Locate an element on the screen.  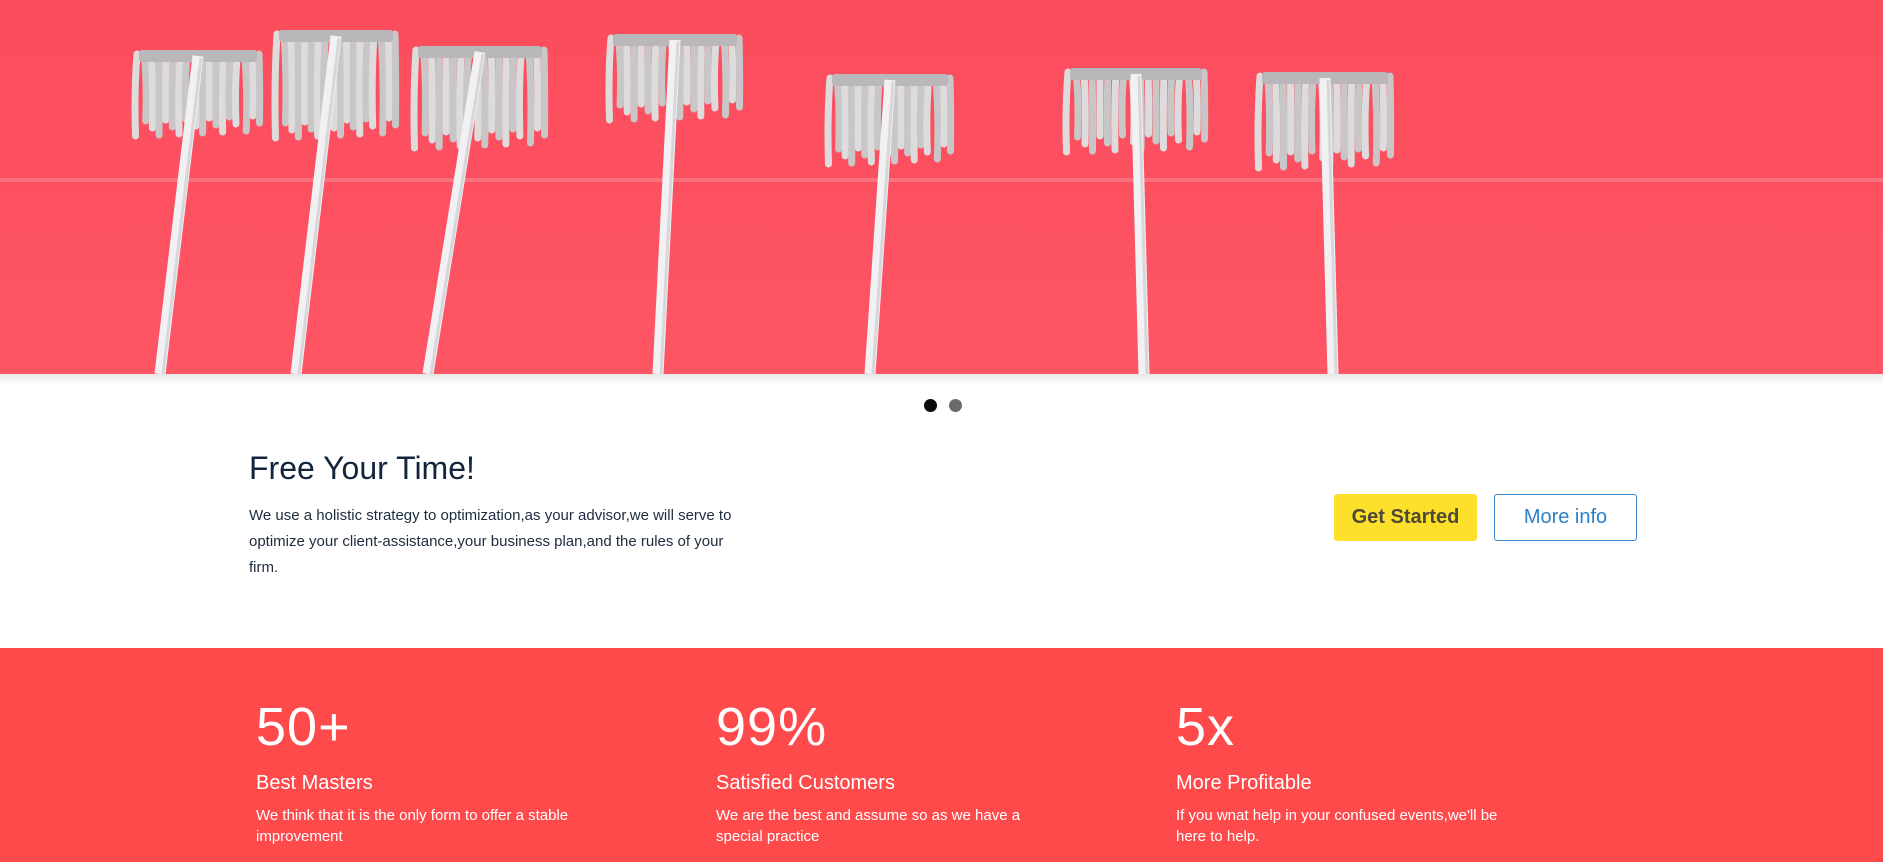
more-info-button: More info is located at coordinates (1565, 517).